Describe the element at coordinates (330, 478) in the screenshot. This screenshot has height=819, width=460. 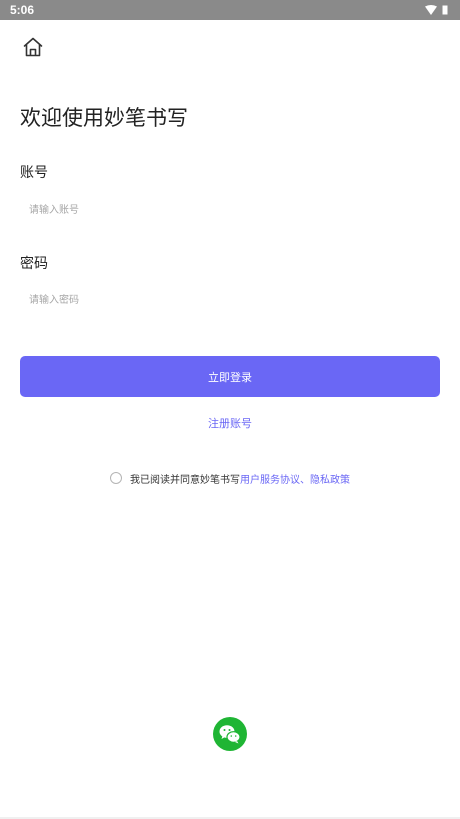
I see `privacy-policy-link: 隐私政策` at that location.